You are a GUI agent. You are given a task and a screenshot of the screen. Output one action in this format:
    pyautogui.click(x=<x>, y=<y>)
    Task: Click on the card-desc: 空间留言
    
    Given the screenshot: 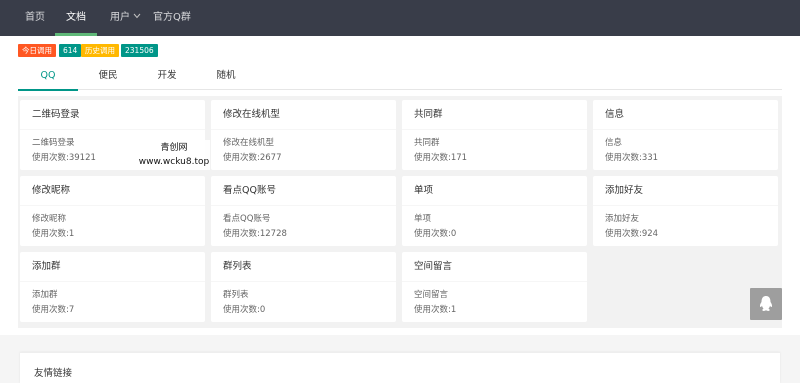 What is the action you would take?
    pyautogui.click(x=431, y=295)
    